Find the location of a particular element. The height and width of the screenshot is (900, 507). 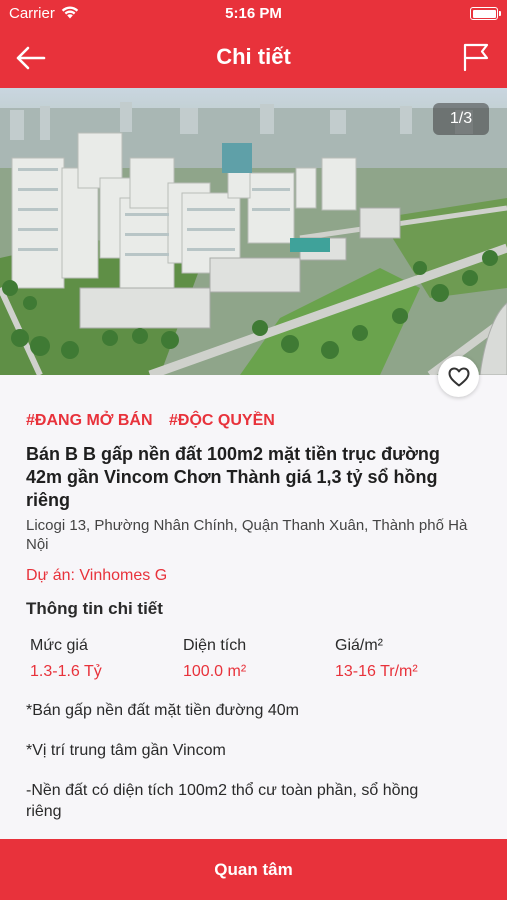

project-link: Dự án: Vinhomes G is located at coordinates (96, 576).